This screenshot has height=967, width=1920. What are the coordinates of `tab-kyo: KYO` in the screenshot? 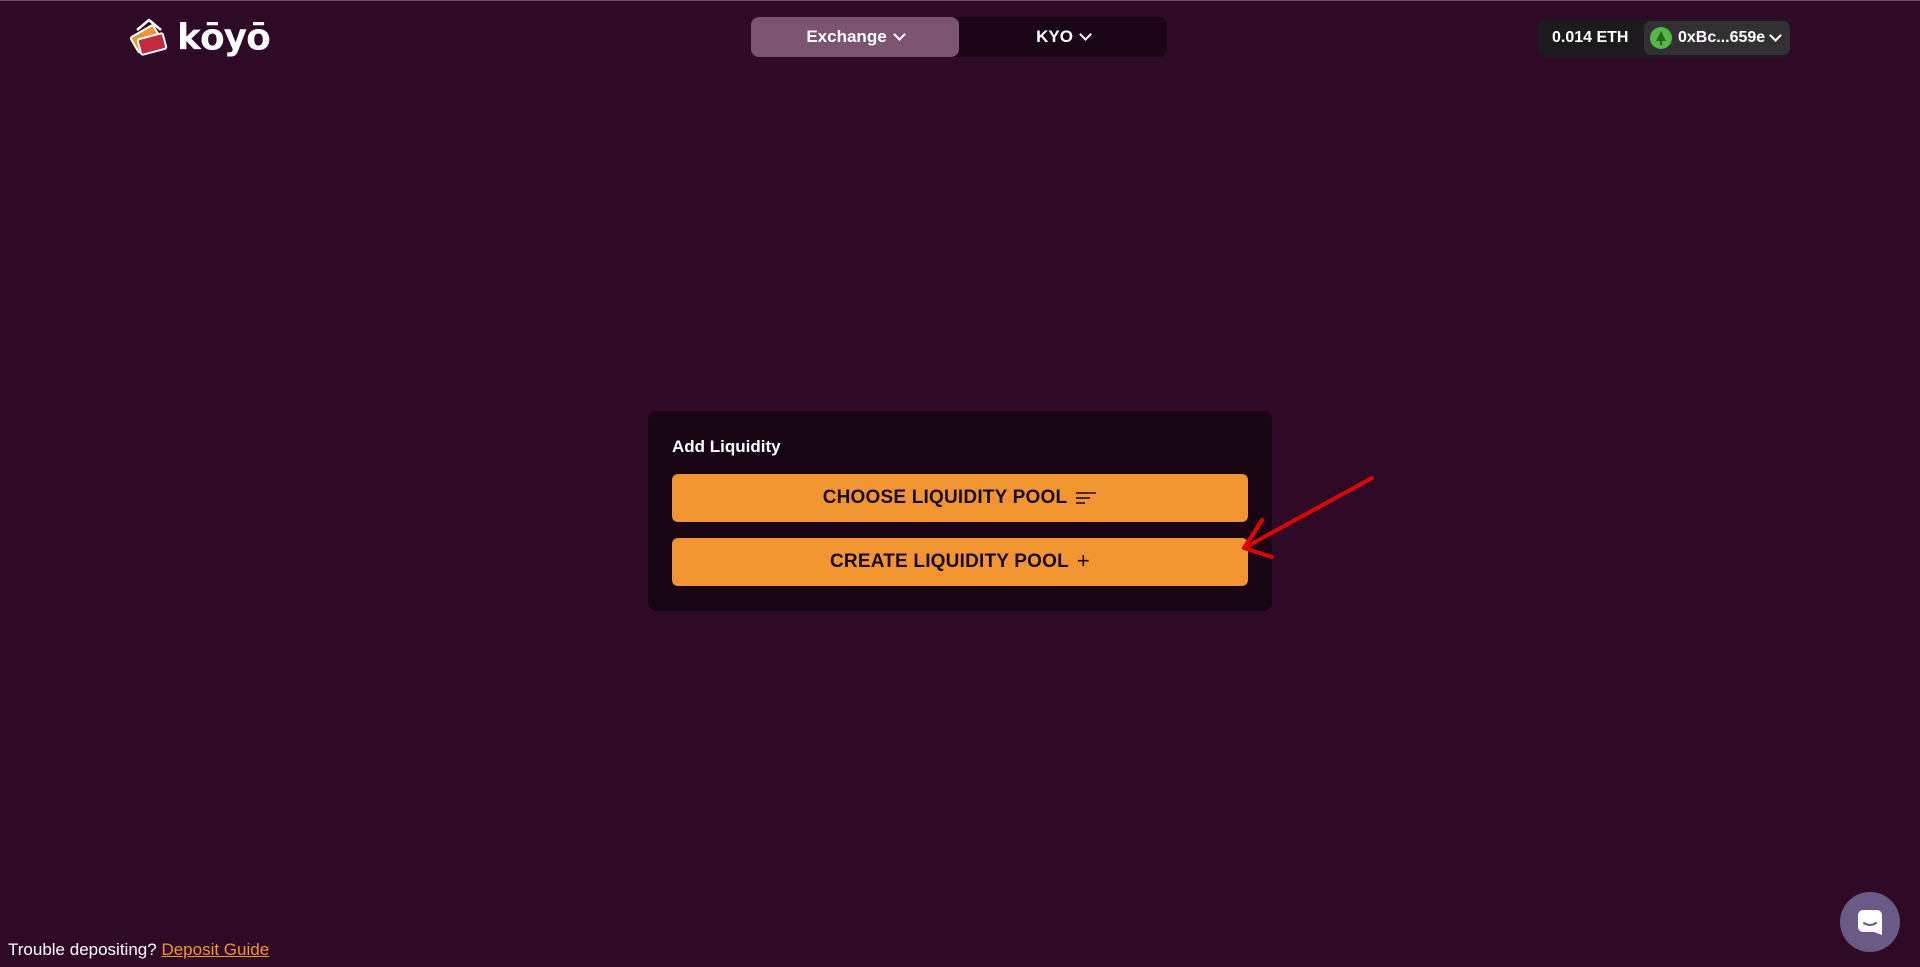 It's located at (1063, 37).